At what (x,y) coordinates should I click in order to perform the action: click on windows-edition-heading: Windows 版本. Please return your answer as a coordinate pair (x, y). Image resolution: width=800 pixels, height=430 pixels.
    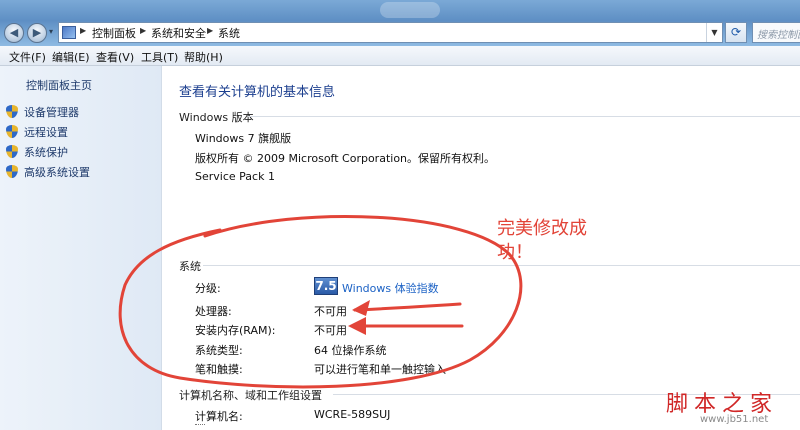
    Looking at the image, I should click on (216, 117).